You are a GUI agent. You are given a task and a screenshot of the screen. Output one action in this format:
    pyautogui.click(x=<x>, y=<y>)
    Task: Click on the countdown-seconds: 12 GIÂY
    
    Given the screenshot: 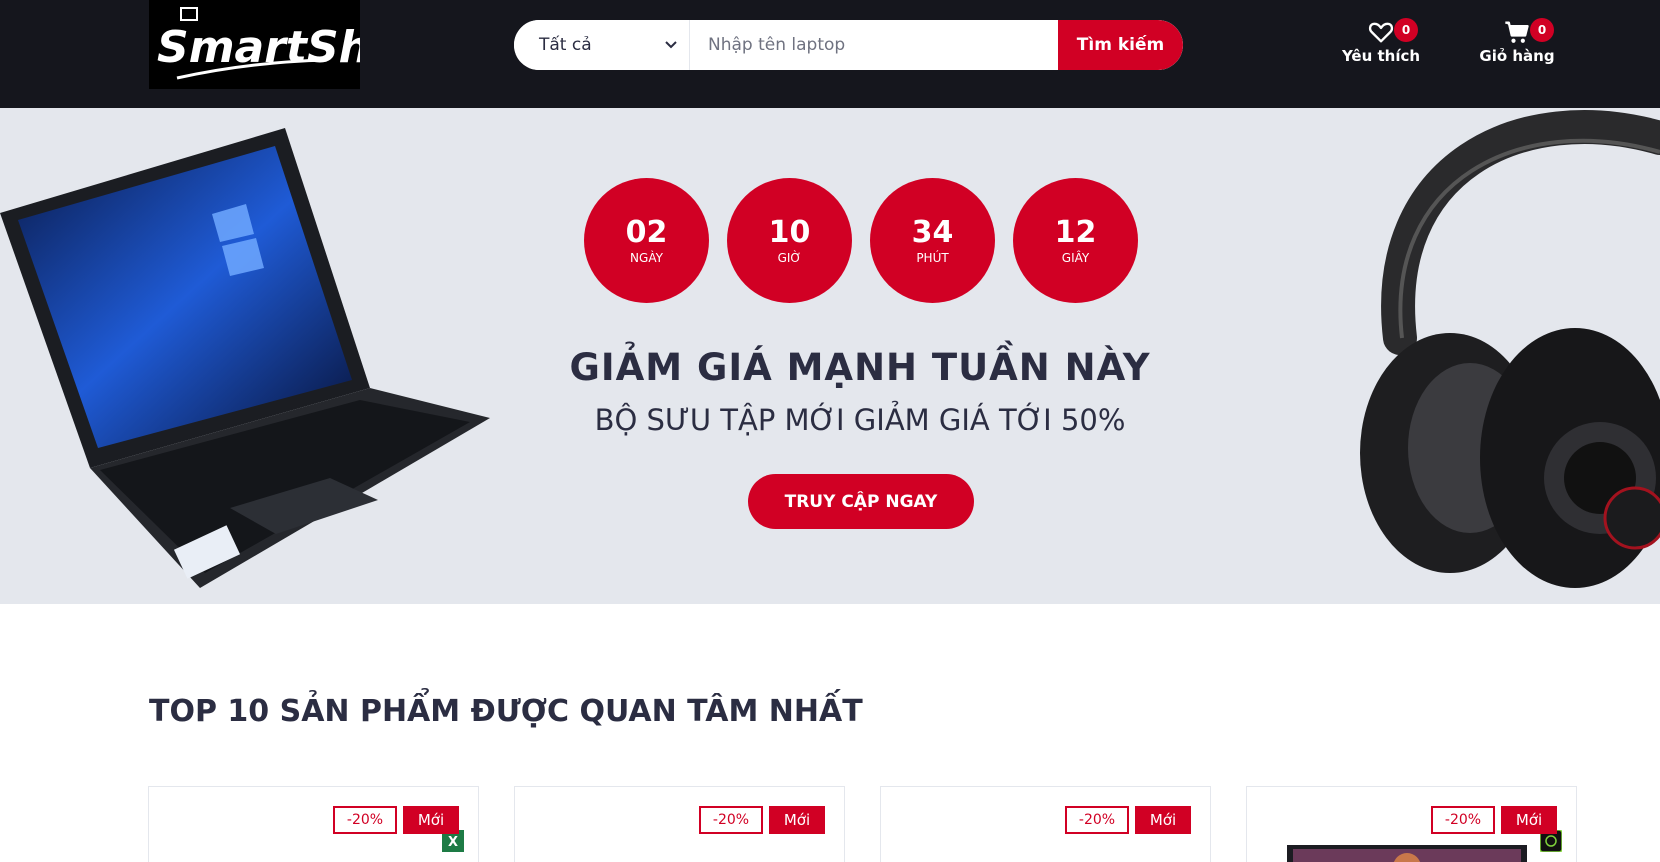 What is the action you would take?
    pyautogui.click(x=1075, y=240)
    